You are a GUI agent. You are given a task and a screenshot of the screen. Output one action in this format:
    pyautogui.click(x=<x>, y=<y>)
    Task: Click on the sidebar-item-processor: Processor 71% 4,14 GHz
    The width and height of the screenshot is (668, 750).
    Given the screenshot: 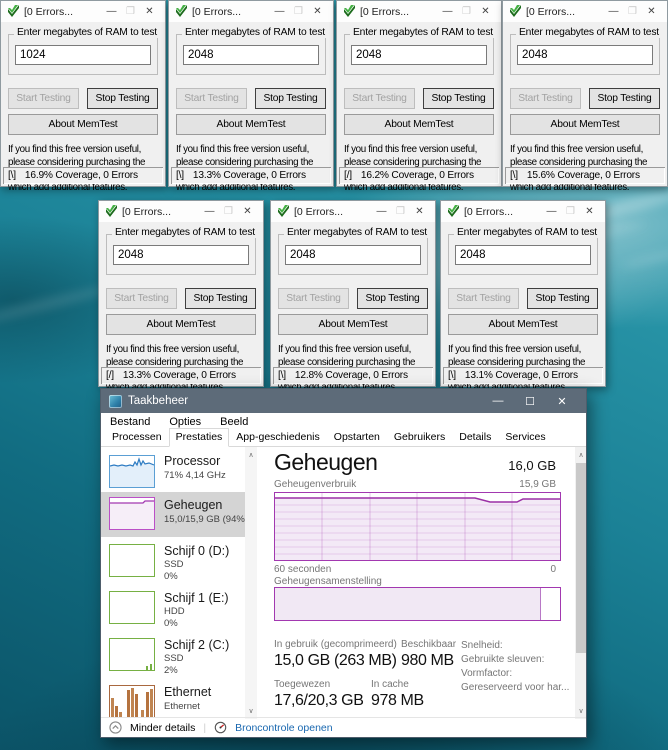 What is the action you would take?
    pyautogui.click(x=173, y=471)
    